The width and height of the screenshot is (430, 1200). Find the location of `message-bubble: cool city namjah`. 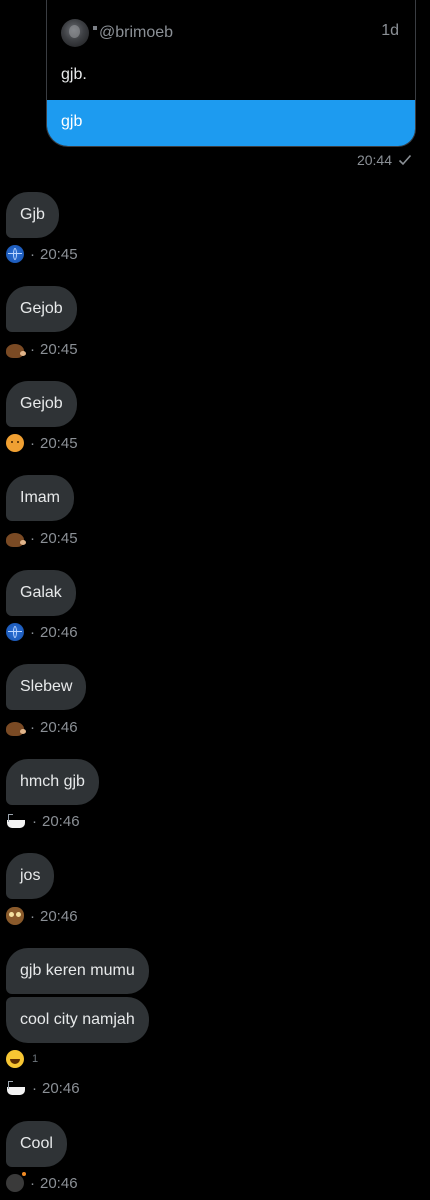

message-bubble: cool city namjah is located at coordinates (77, 1020).